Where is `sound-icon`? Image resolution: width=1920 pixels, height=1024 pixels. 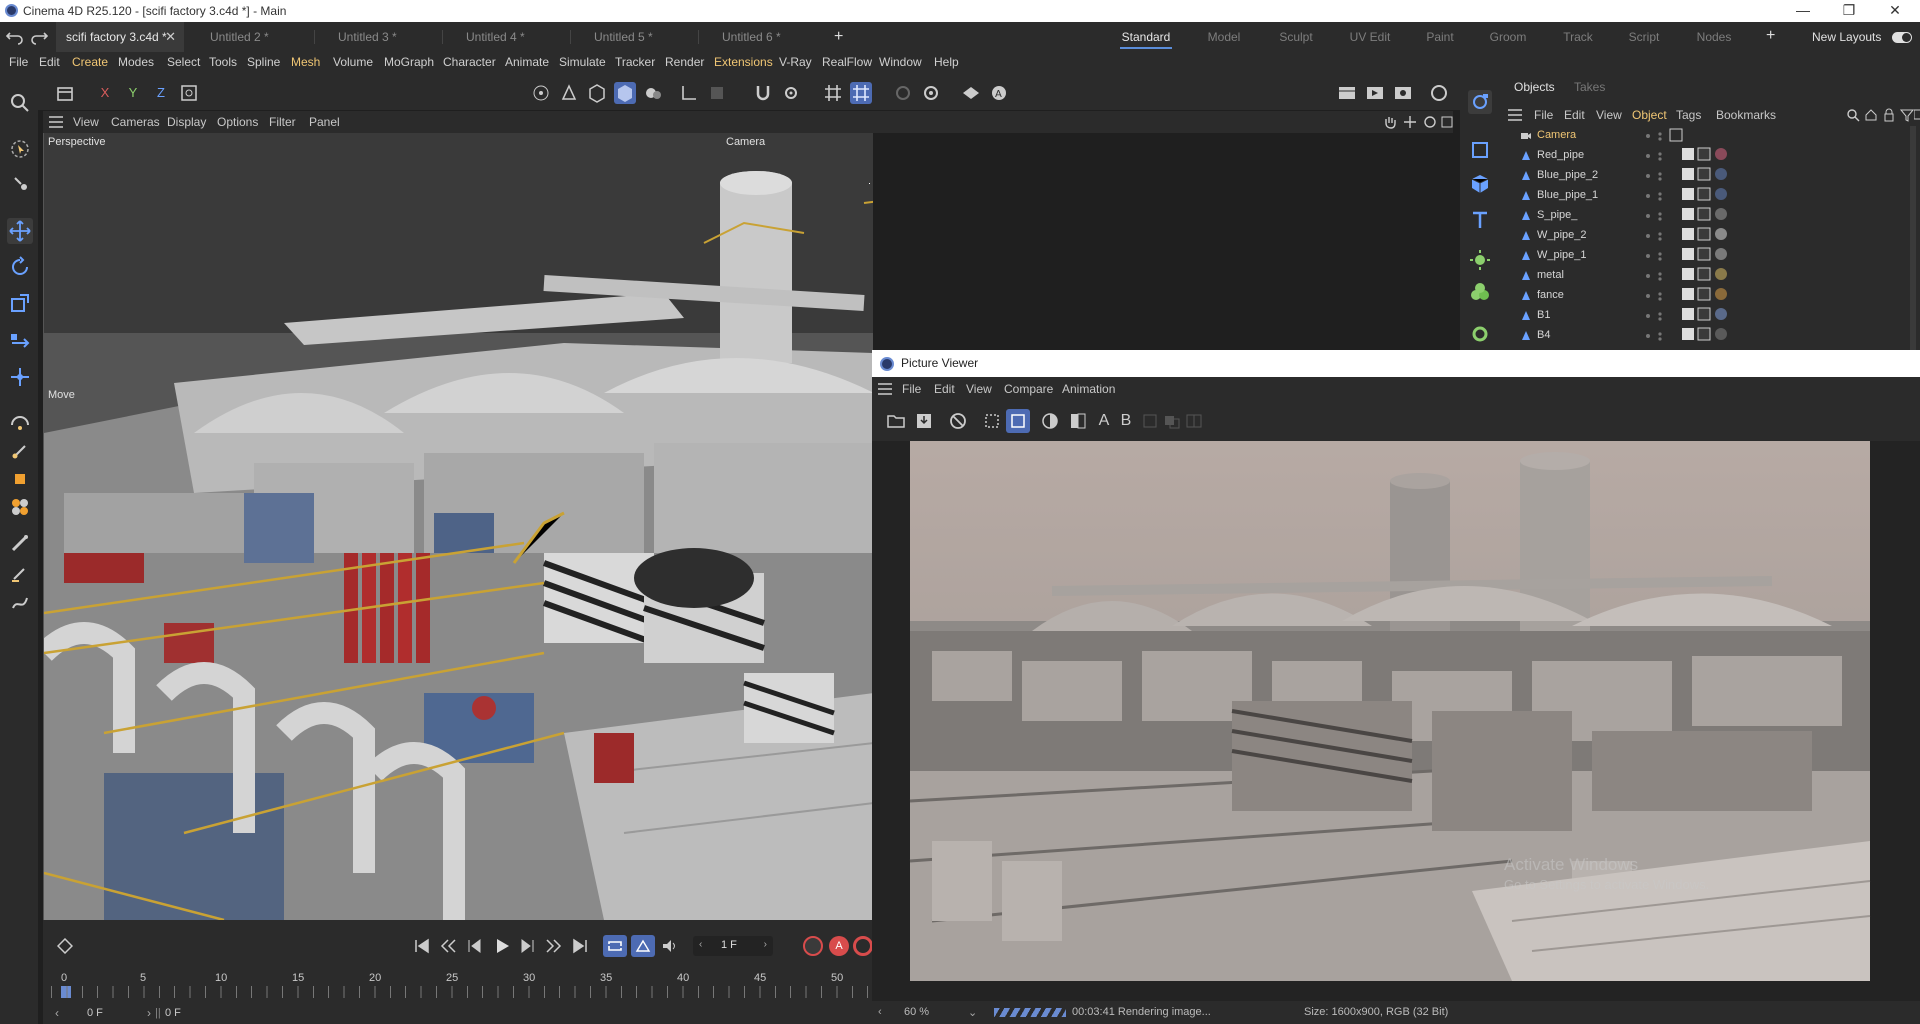
sound-icon is located at coordinates (670, 946).